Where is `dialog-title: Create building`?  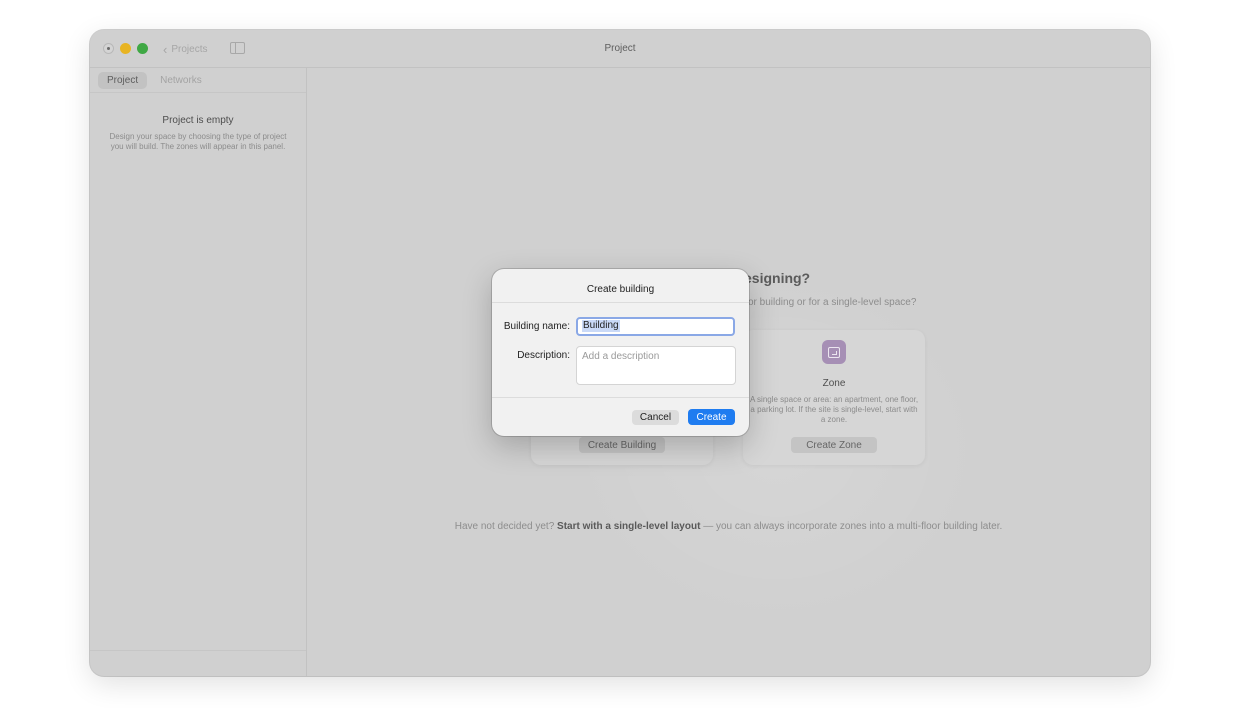 dialog-title: Create building is located at coordinates (620, 289).